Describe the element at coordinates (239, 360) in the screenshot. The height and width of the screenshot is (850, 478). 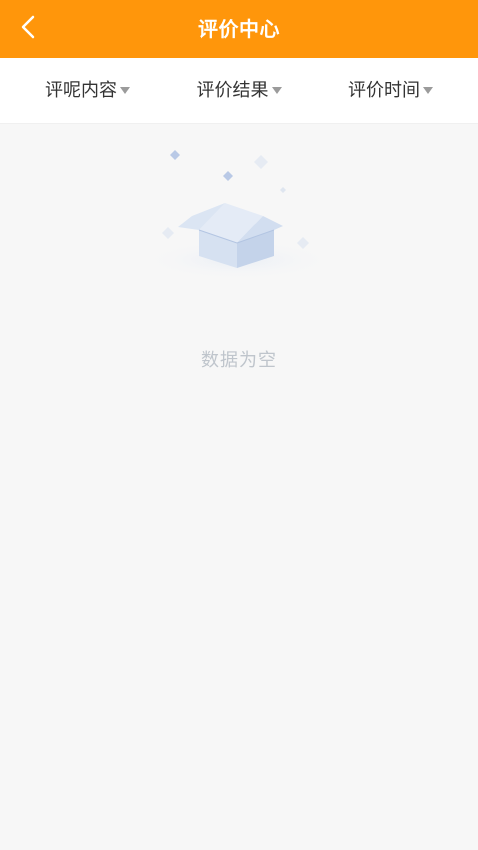
I see `empty-message: 数据为空` at that location.